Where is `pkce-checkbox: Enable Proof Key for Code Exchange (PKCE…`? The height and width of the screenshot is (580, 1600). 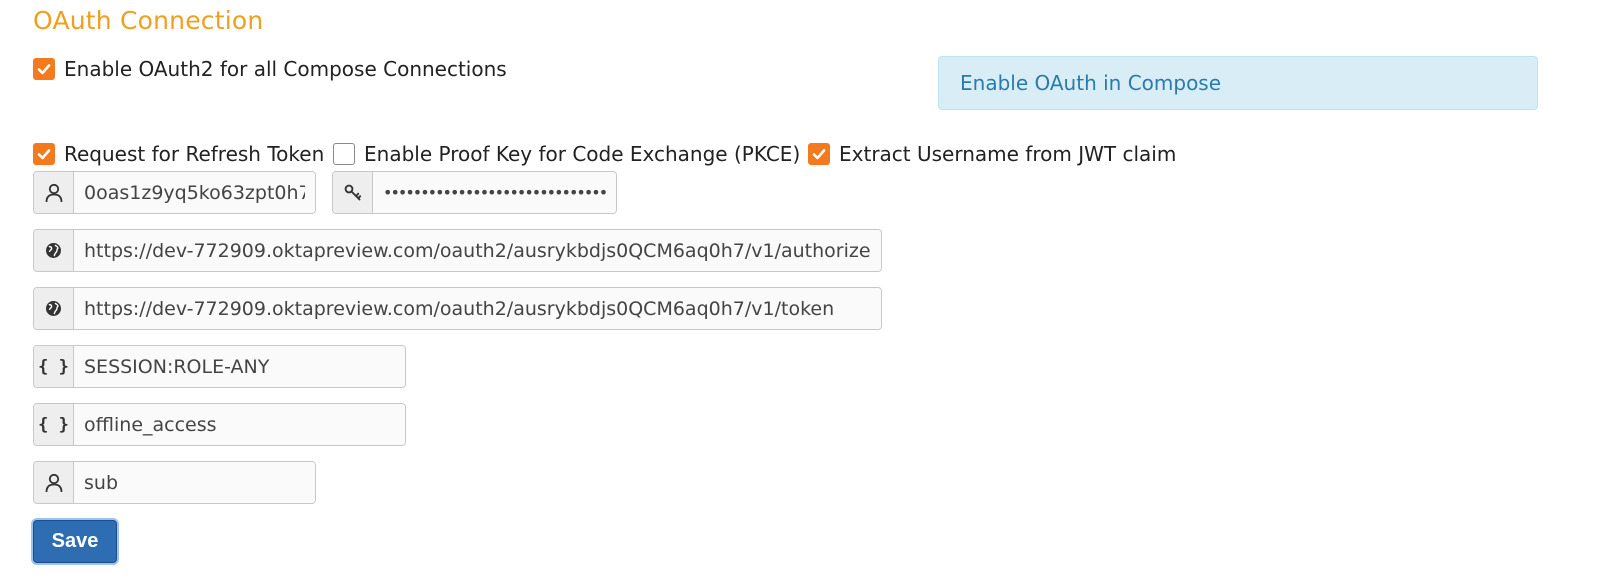 pkce-checkbox: Enable Proof Key for Code Exchange (PKCE… is located at coordinates (566, 154).